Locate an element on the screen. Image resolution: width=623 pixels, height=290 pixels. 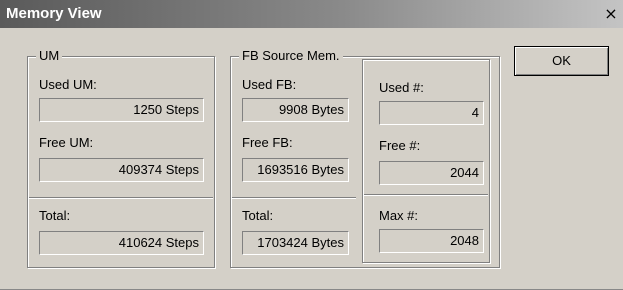
free-um-field: 409374 Steps is located at coordinates (121, 170).